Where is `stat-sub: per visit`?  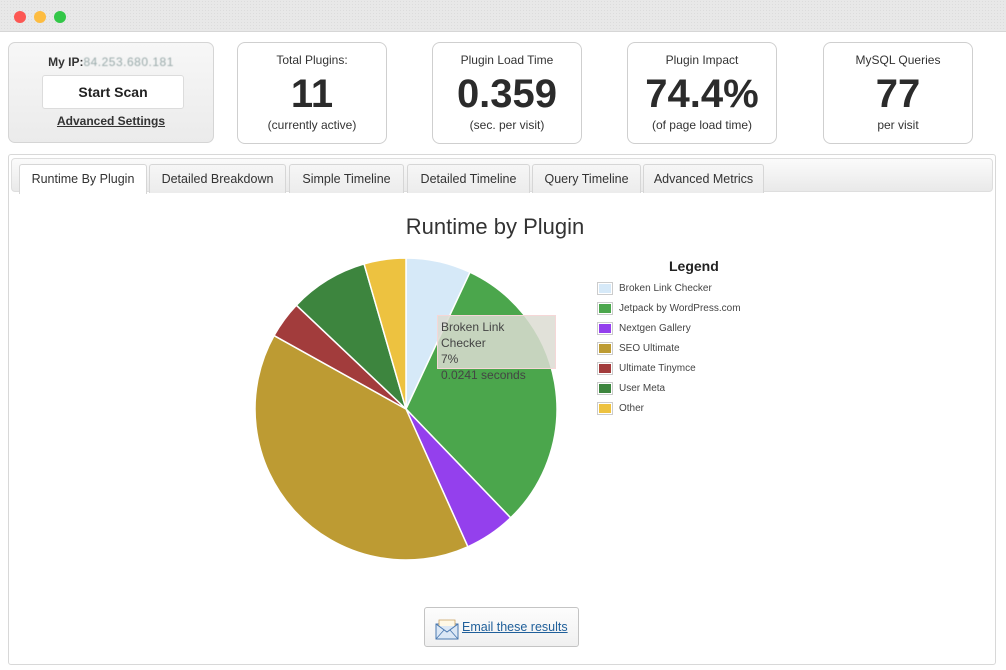
stat-sub: per visit is located at coordinates (898, 125).